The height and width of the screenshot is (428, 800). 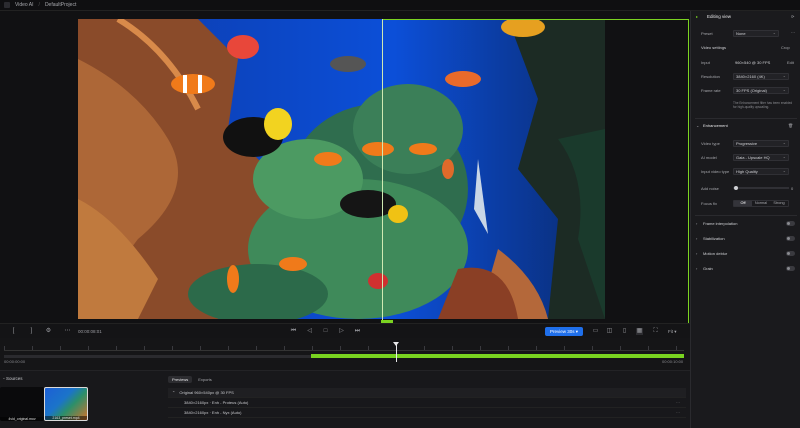 What do you see at coordinates (66, 418) in the screenshot?
I see `source-name: 2163_preset.mp4` at bounding box center [66, 418].